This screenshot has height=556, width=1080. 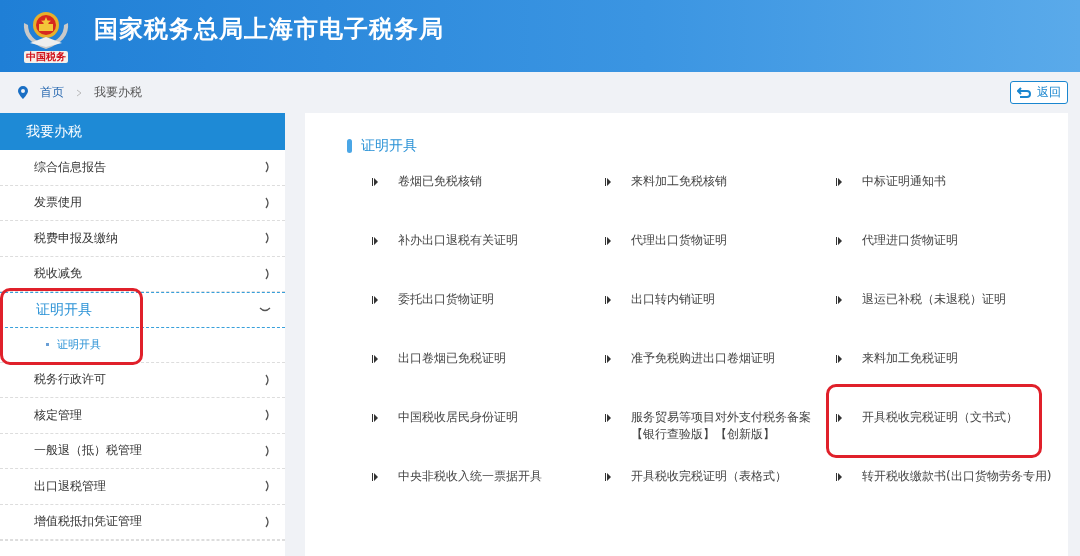 What do you see at coordinates (142, 239) in the screenshot?
I see `sidebar-item: 税费申报及缴纳` at bounding box center [142, 239].